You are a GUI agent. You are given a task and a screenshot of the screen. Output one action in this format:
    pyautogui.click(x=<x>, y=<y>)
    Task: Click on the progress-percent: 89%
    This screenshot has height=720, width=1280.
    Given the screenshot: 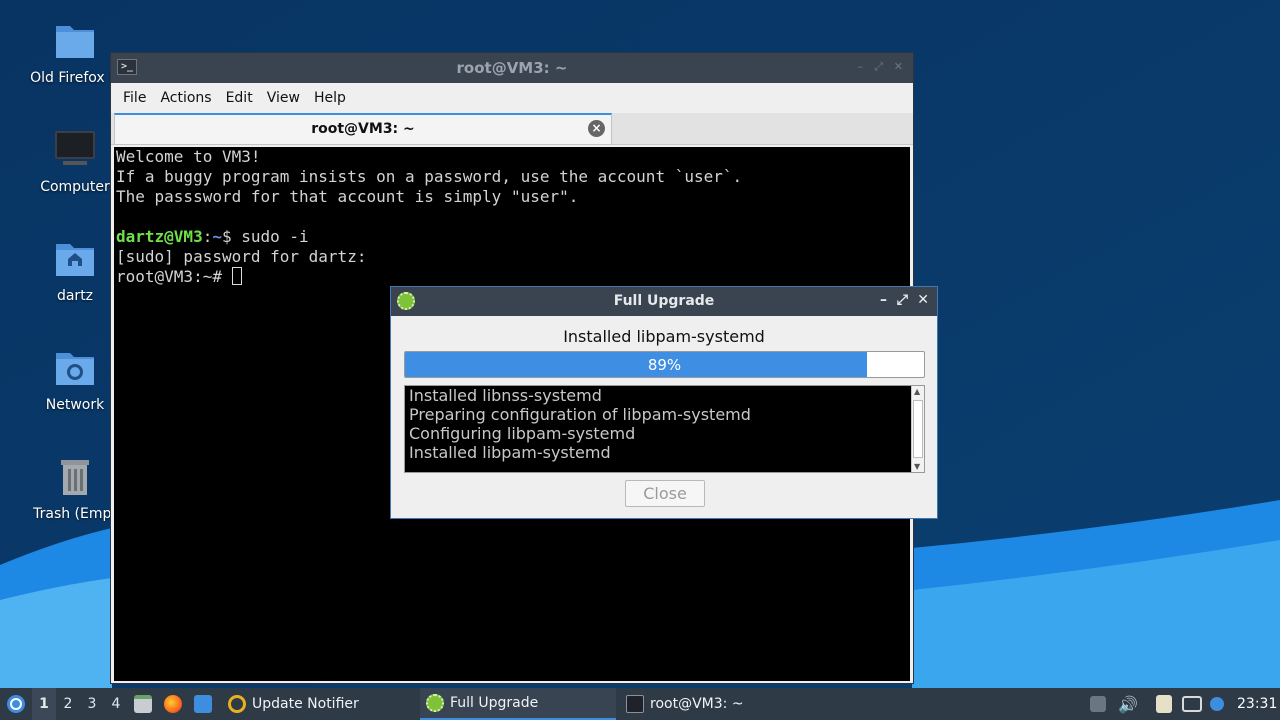 What is the action you would take?
    pyautogui.click(x=664, y=365)
    